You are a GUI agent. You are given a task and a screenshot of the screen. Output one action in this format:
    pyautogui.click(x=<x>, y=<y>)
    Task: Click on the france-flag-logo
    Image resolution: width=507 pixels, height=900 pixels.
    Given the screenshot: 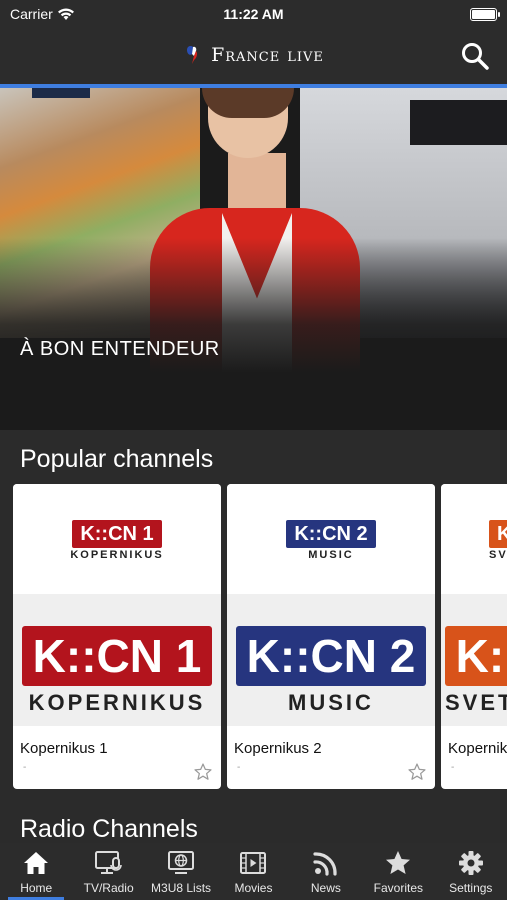 What is the action you would take?
    pyautogui.click(x=192, y=55)
    